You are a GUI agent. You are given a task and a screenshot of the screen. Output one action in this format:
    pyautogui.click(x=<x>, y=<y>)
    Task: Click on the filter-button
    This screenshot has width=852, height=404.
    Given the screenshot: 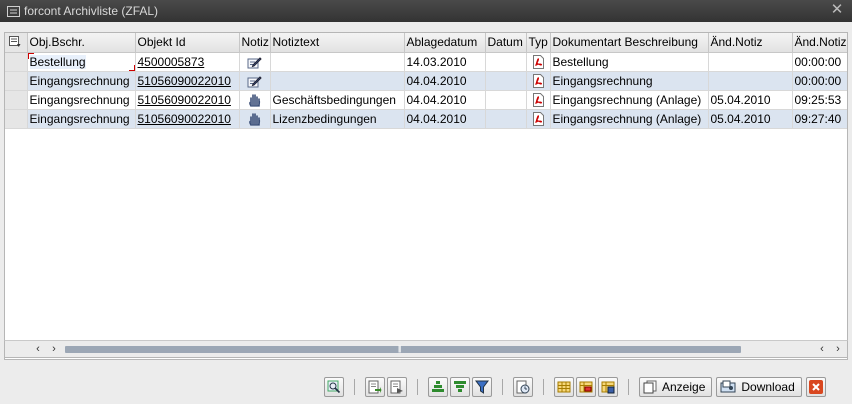 What is the action you would take?
    pyautogui.click(x=482, y=387)
    